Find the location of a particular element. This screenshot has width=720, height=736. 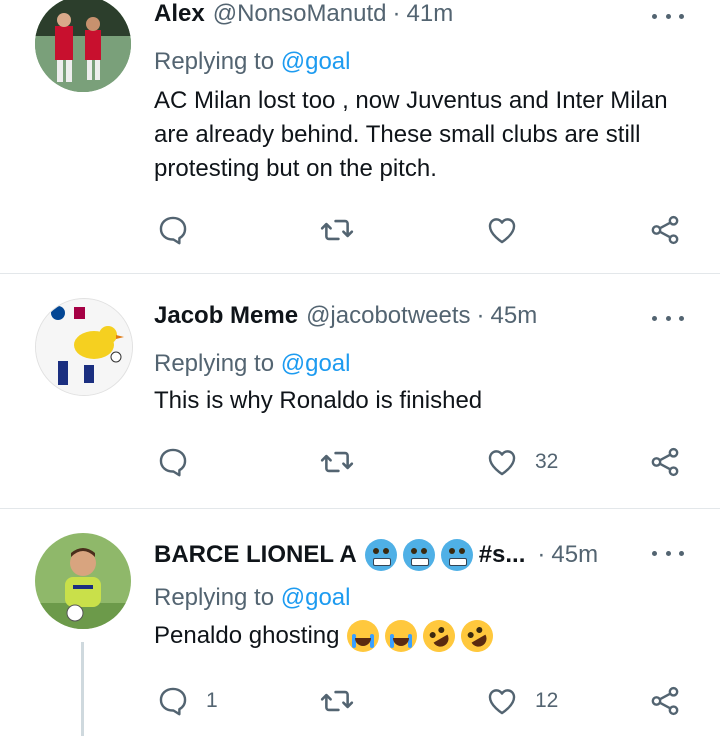

like-count: 12 is located at coordinates (547, 700).